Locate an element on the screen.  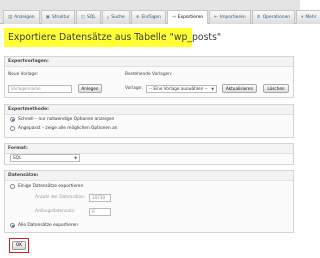
format-panel: Format: SQL ▼ is located at coordinates (149, 154).